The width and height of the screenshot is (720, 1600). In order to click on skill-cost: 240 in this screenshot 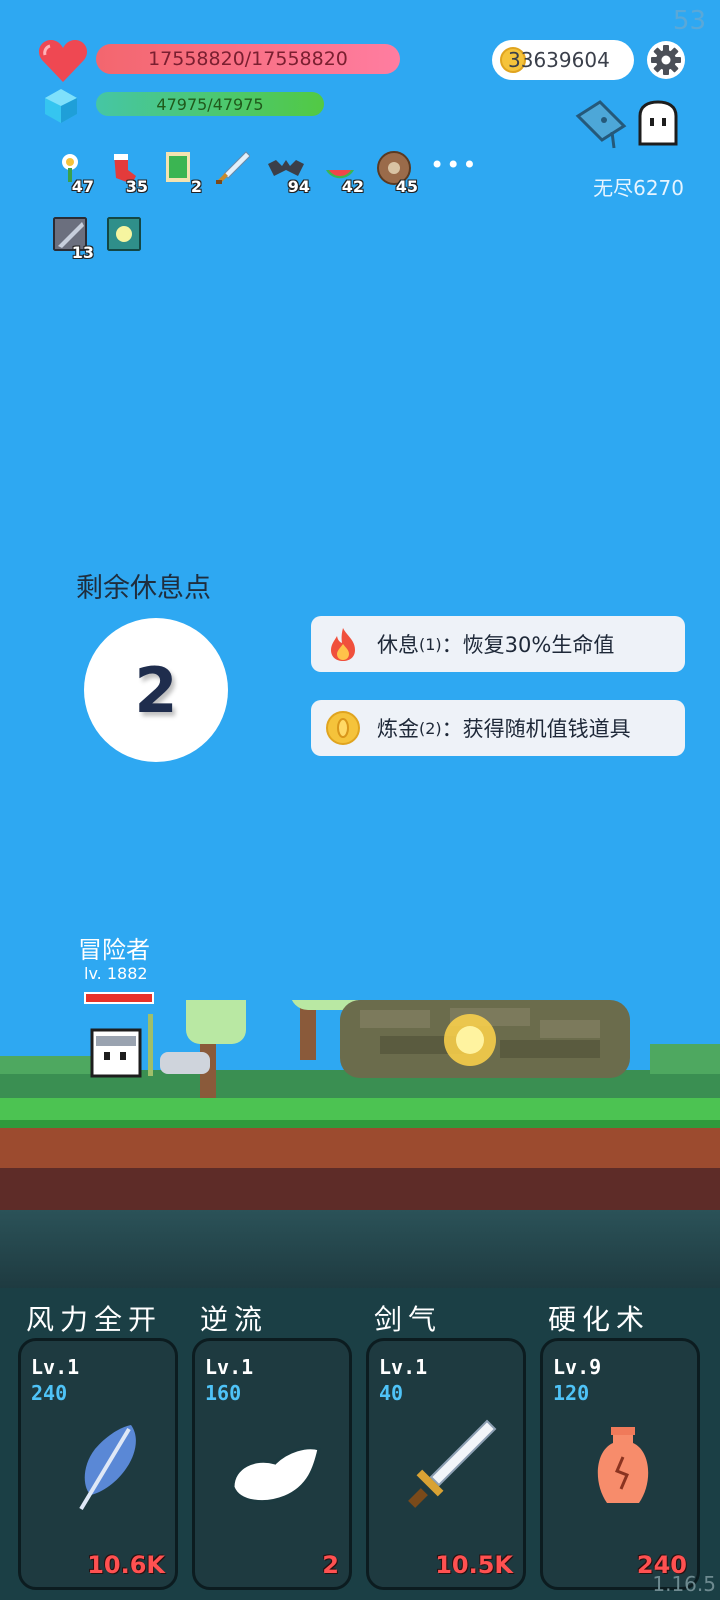, I will do `click(49, 1393)`.